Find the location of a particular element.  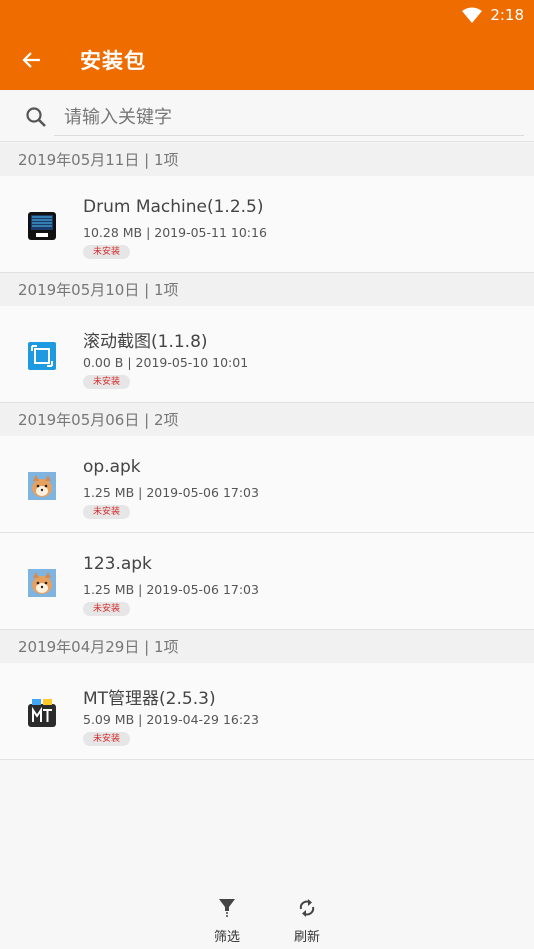

app-name: op.apk is located at coordinates (112, 467).